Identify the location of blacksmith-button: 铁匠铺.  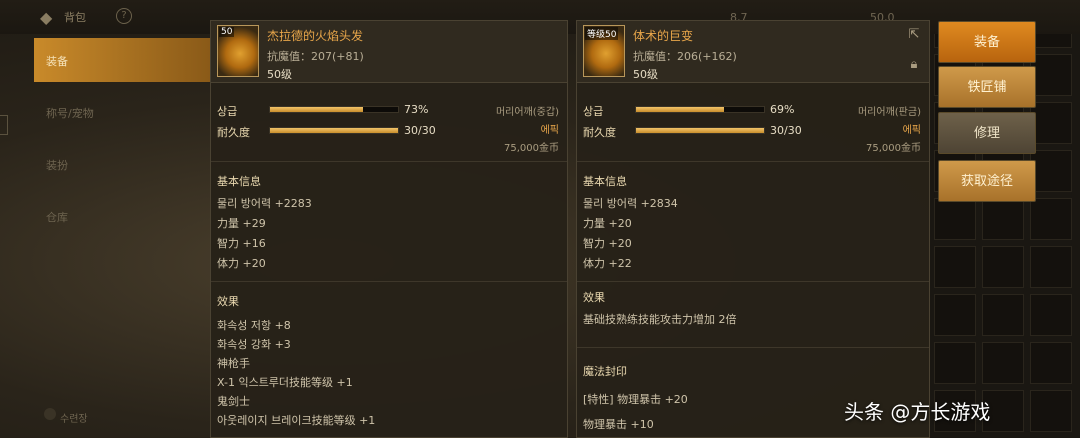
(987, 87).